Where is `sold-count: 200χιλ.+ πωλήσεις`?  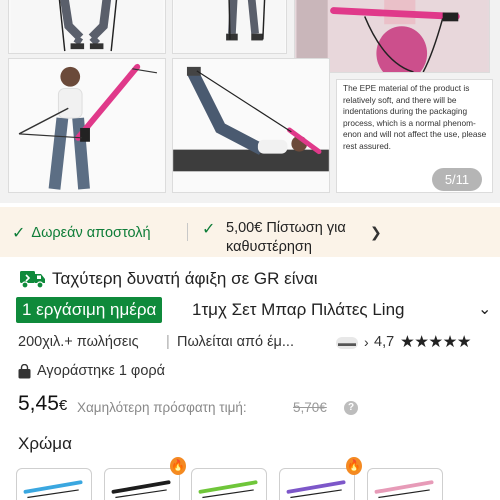
sold-count: 200χιλ.+ πωλήσεις is located at coordinates (78, 342).